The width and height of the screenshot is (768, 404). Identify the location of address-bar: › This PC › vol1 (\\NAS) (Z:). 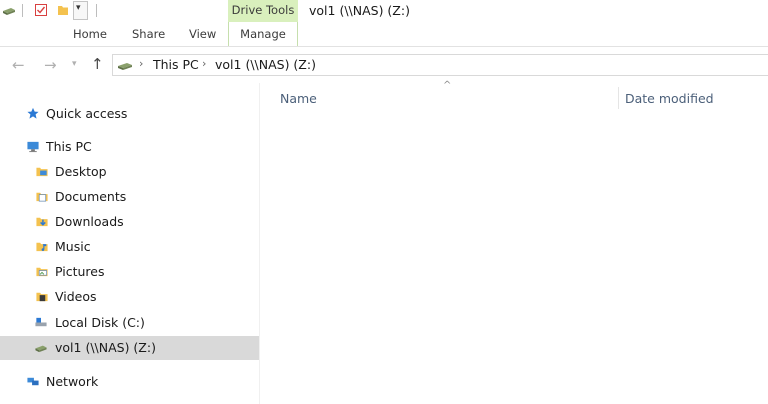
(440, 65).